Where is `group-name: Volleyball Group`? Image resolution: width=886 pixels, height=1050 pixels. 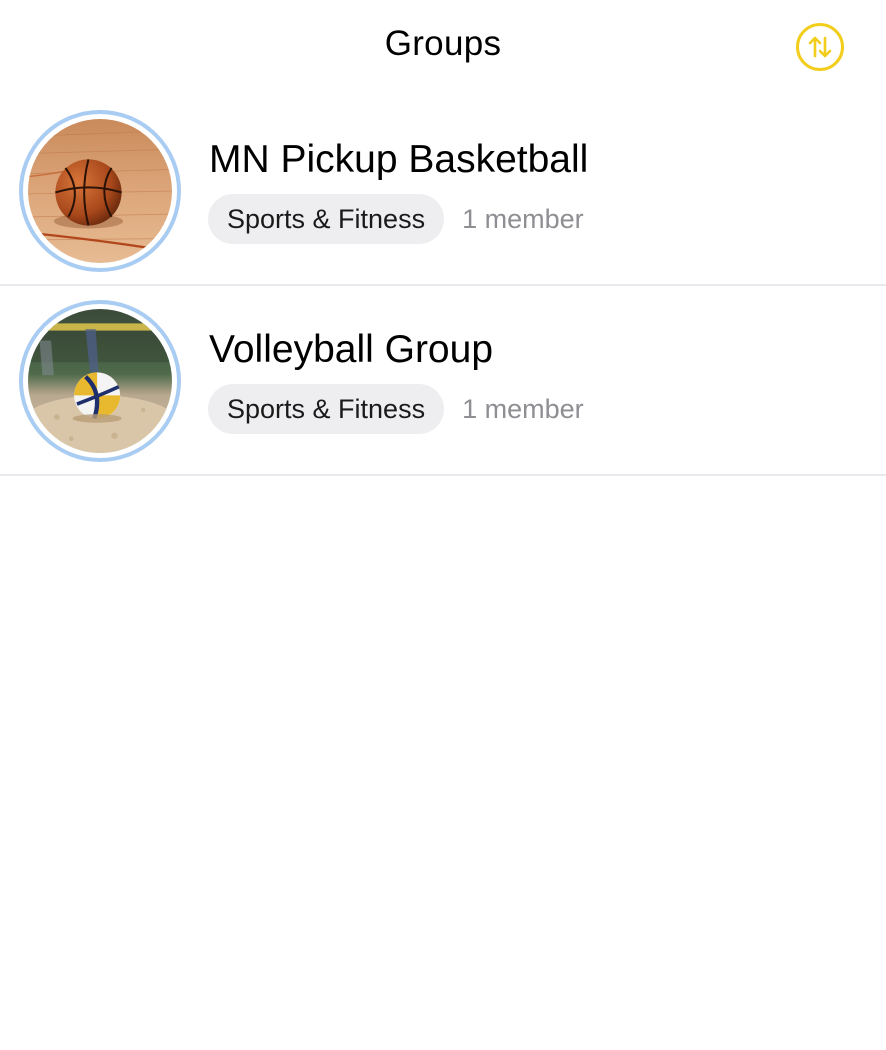 group-name: Volleyball Group is located at coordinates (351, 349).